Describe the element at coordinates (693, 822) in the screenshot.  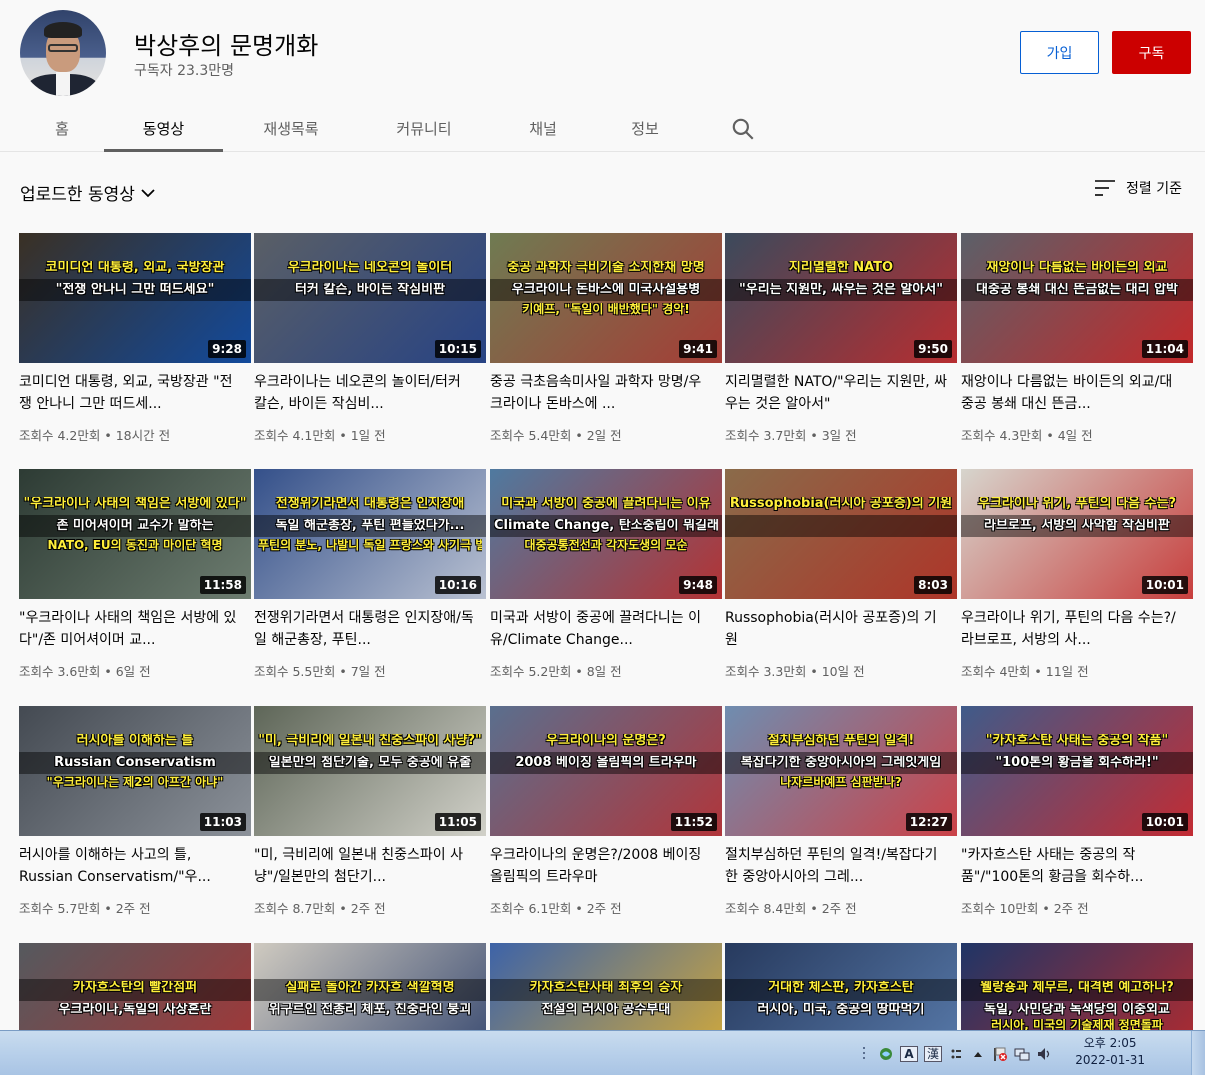
I see `video-duration: 11:52` at that location.